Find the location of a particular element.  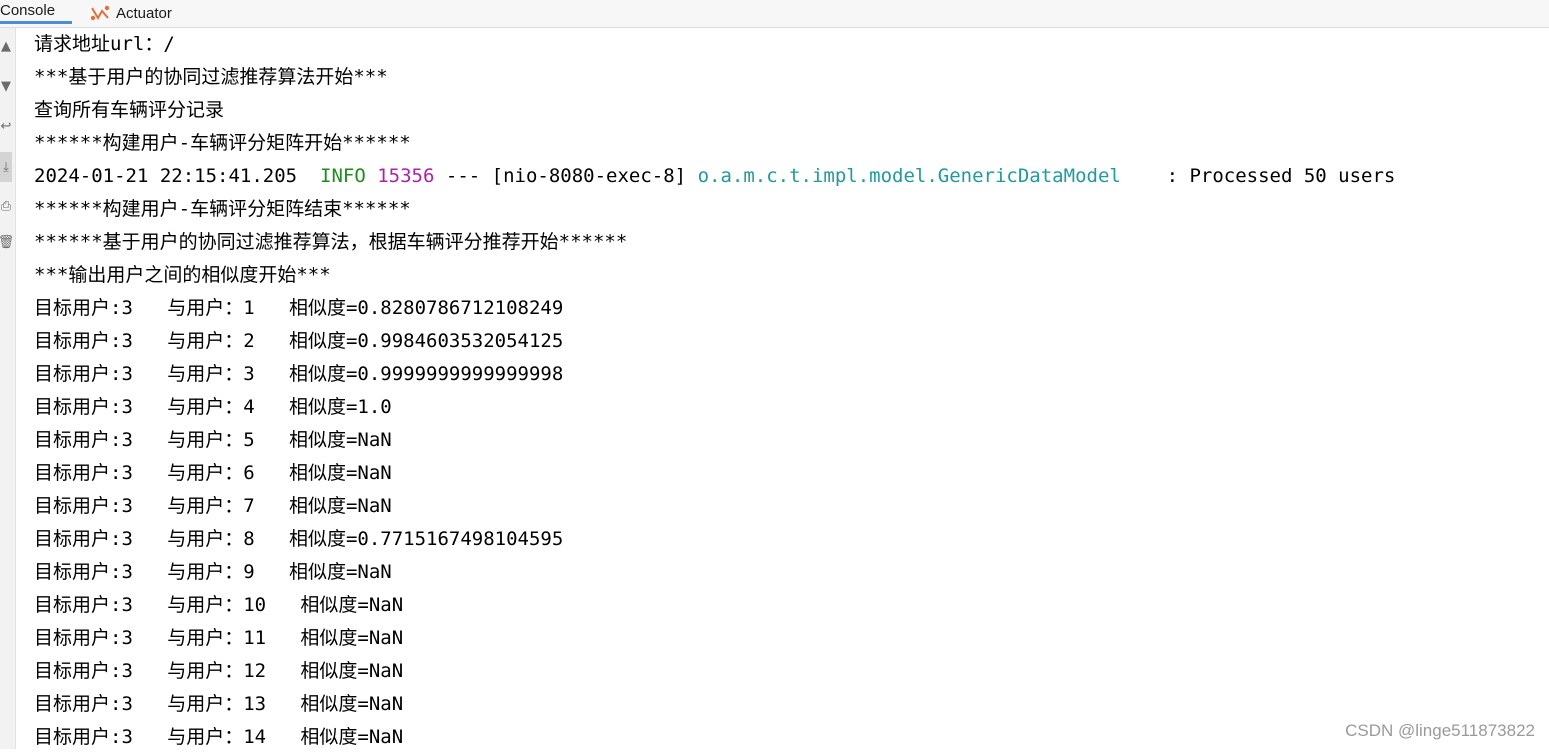

log-message: : Processed 50 users is located at coordinates (1281, 176).